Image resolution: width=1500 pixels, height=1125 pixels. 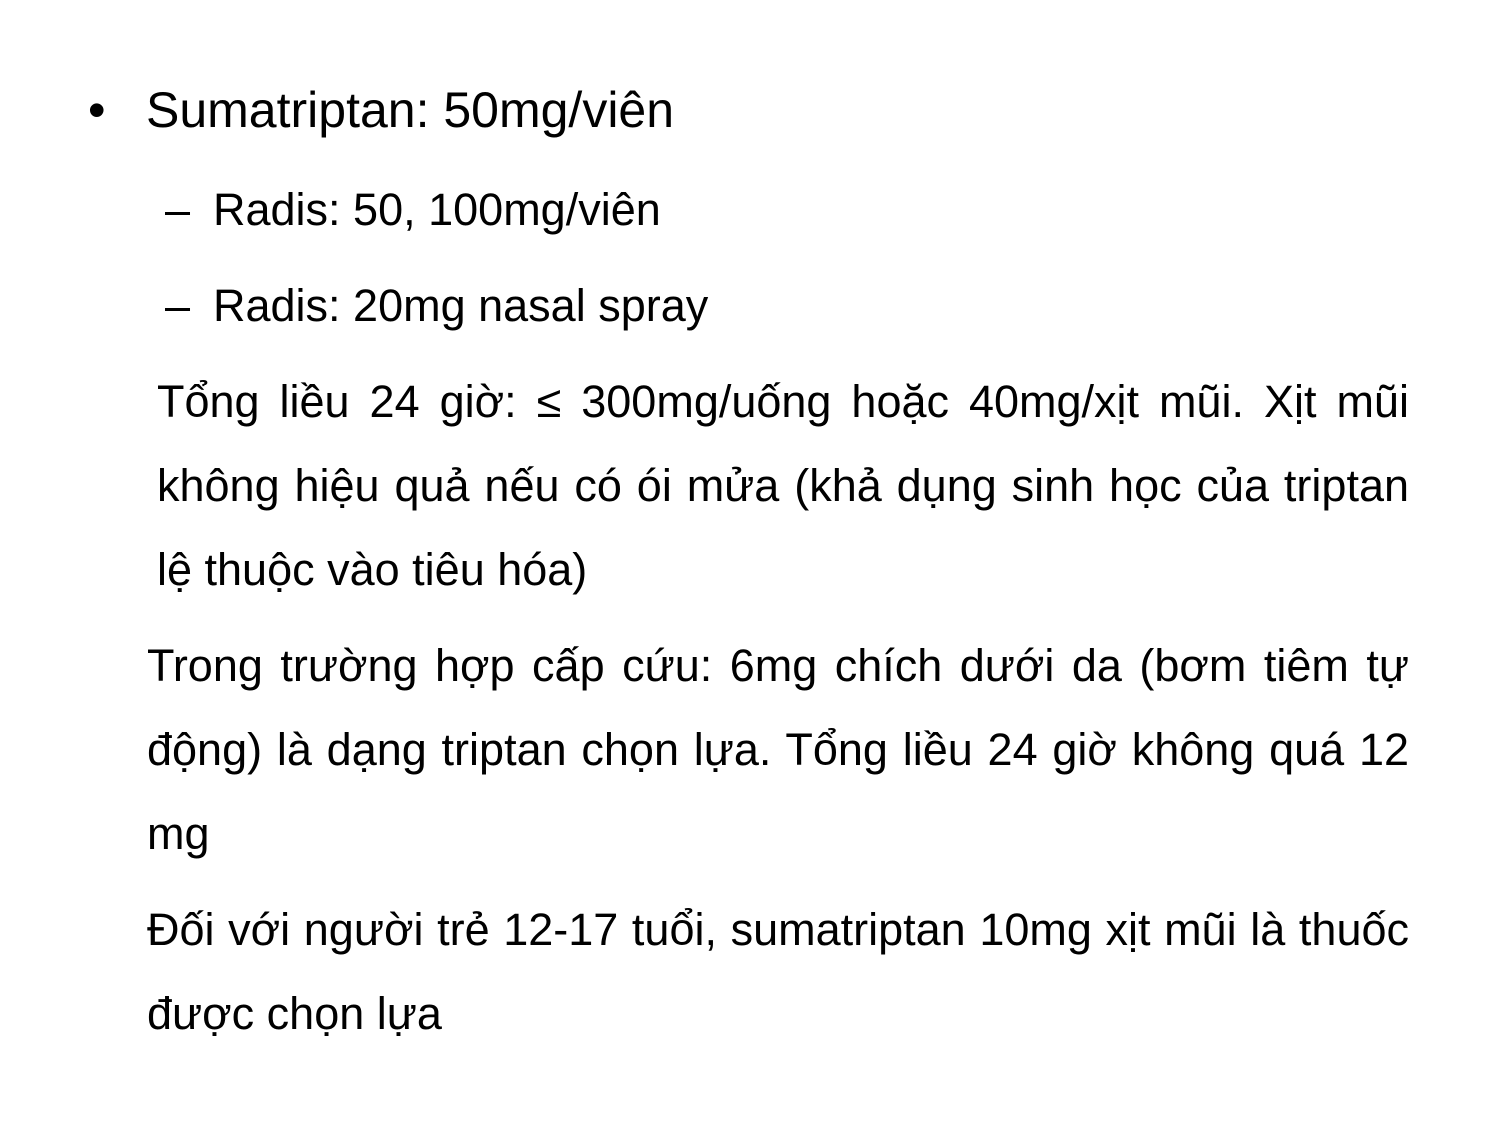 I want to click on sub-item-radis-tablet: – Radis: 50, 100mg/viên, so click(x=413, y=210).